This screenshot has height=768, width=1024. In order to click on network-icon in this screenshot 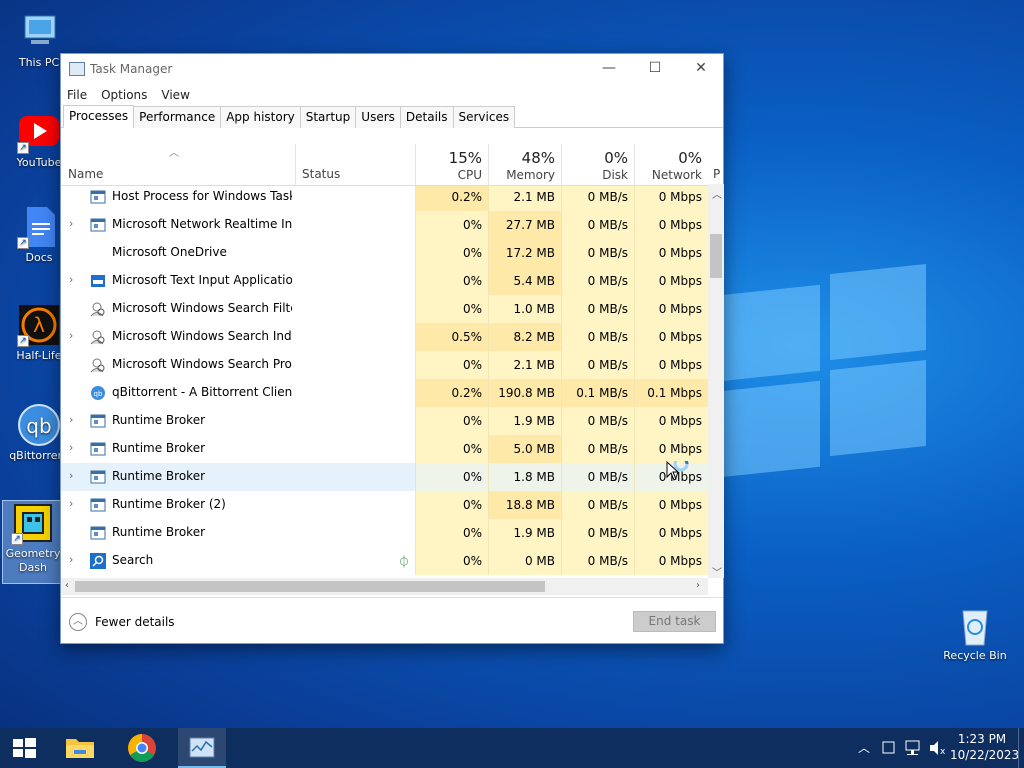, I will do `click(913, 748)`.